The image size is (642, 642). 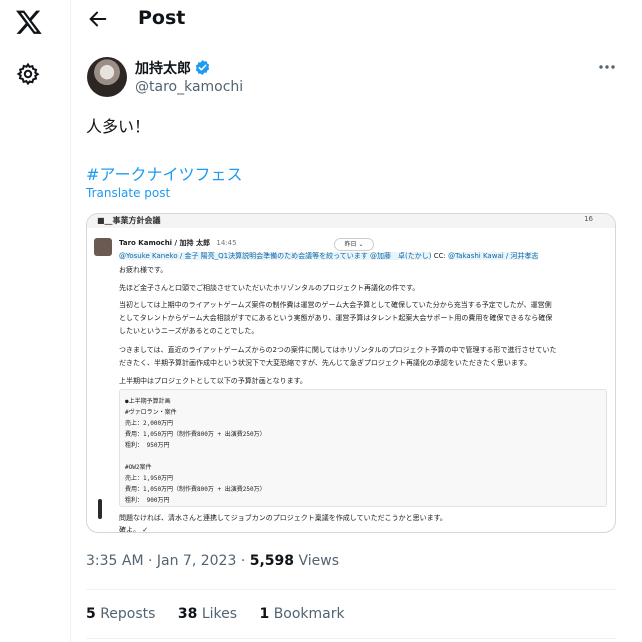 What do you see at coordinates (189, 87) in the screenshot?
I see `author-handle: @taro_kamochi` at bounding box center [189, 87].